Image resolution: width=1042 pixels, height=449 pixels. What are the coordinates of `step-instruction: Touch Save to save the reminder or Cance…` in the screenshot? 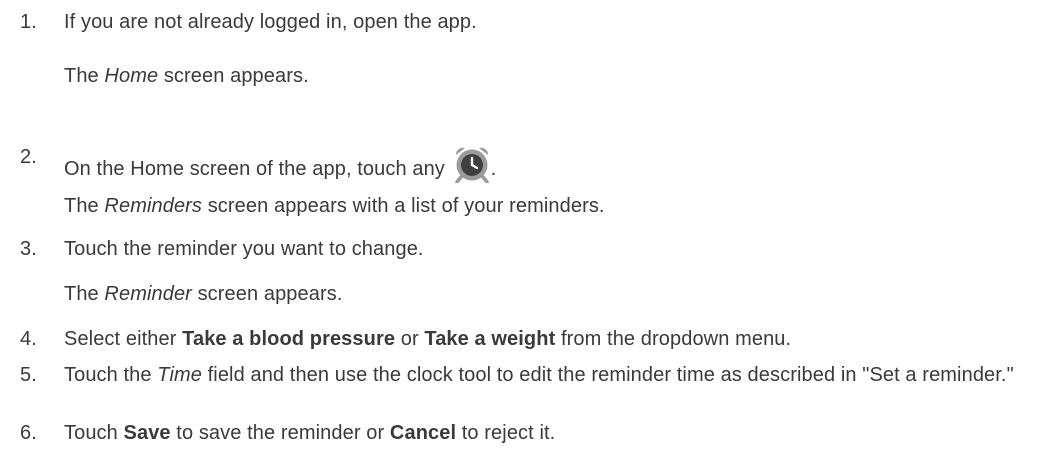 It's located at (309, 433).